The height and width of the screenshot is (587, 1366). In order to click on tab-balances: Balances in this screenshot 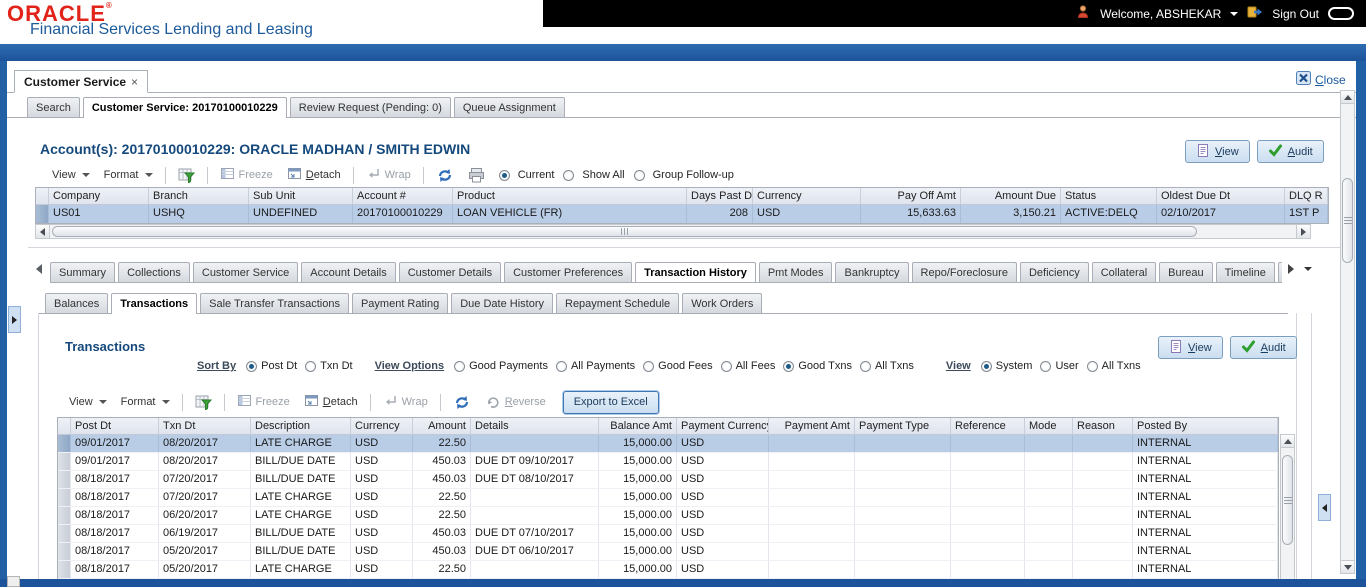, I will do `click(77, 303)`.